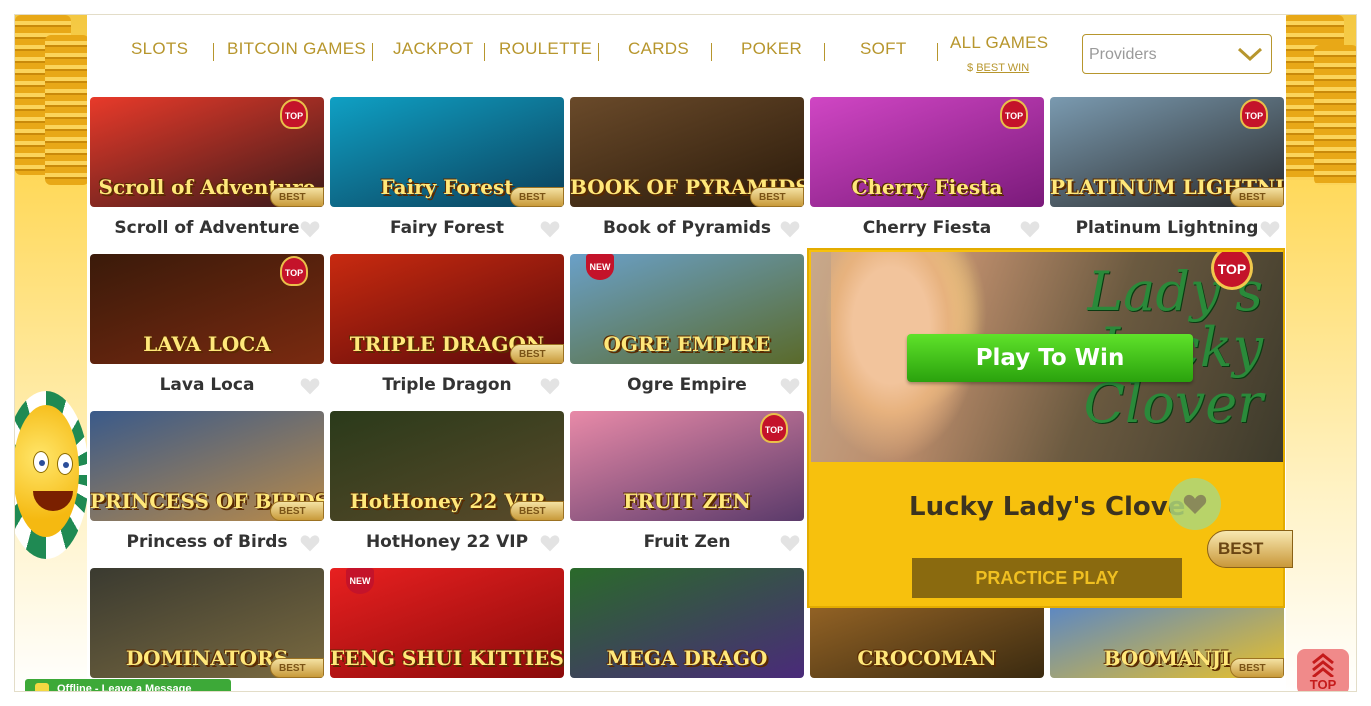 The image size is (1371, 706). What do you see at coordinates (447, 228) in the screenshot?
I see `game-name: Fairy Forest` at bounding box center [447, 228].